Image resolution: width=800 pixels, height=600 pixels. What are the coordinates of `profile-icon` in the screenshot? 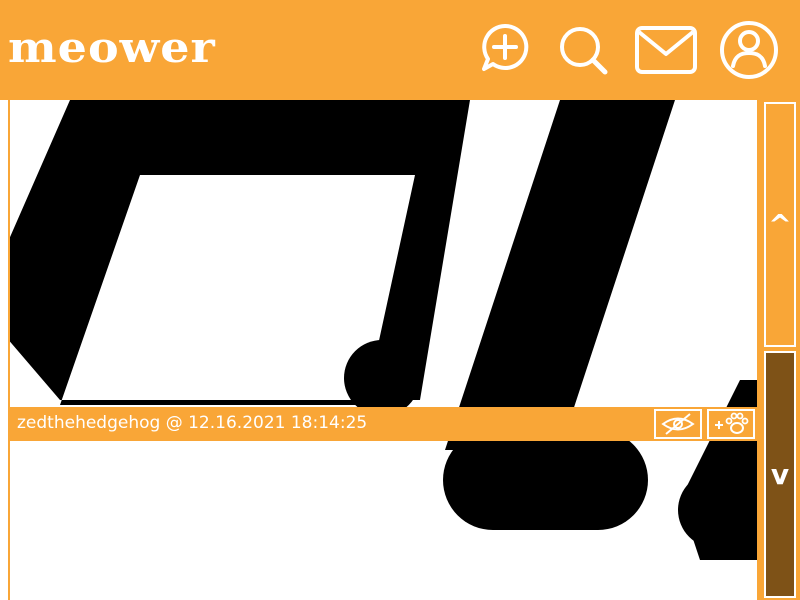 It's located at (749, 50).